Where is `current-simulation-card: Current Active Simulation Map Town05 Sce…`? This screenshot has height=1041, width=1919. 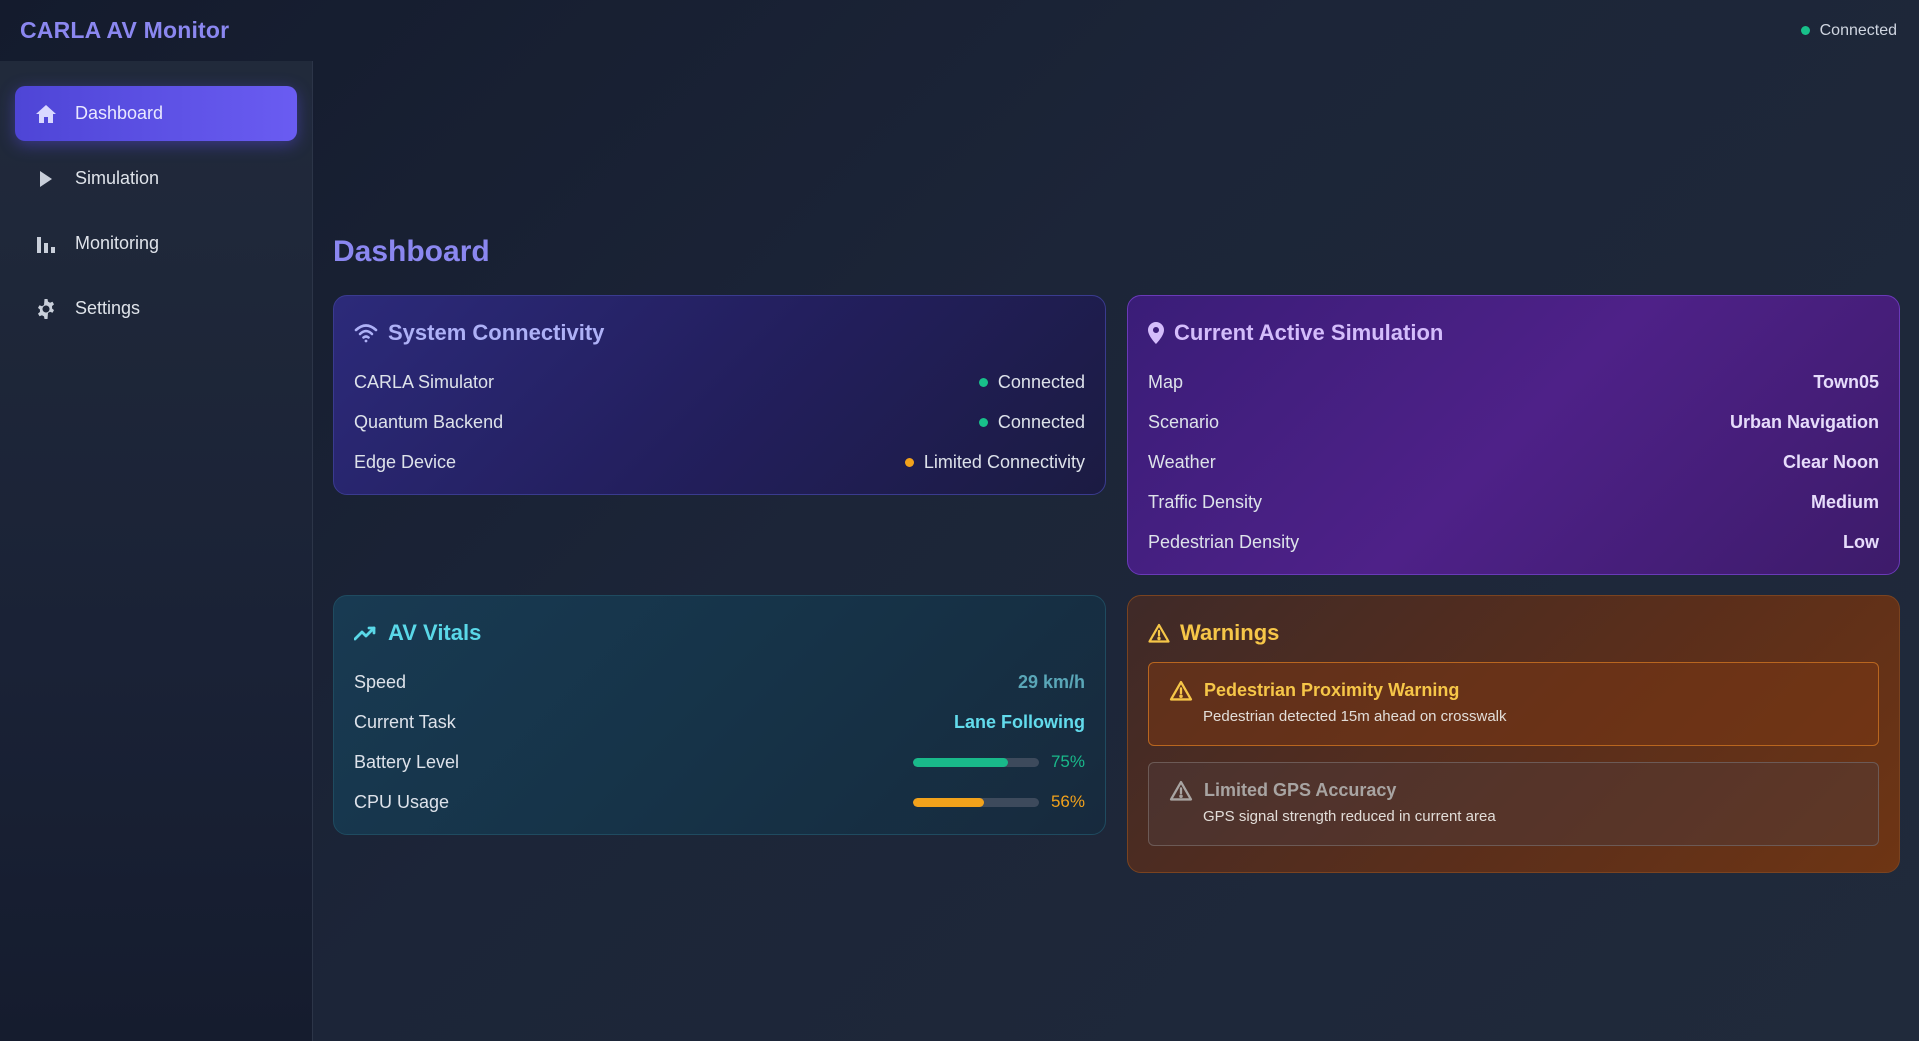 current-simulation-card: Current Active Simulation Map Town05 Sce… is located at coordinates (1513, 435).